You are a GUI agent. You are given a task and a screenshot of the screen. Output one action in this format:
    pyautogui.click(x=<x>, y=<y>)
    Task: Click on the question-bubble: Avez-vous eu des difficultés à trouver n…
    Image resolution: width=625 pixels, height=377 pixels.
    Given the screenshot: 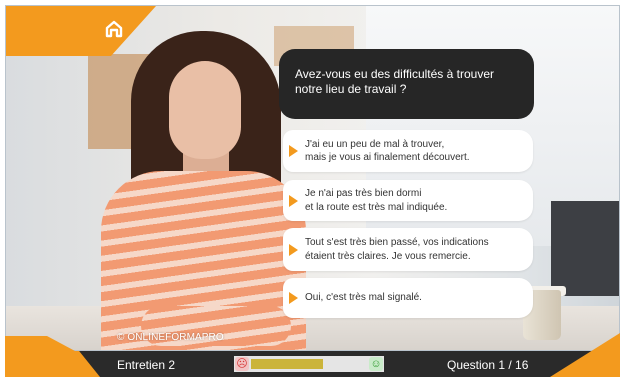 What is the action you would take?
    pyautogui.click(x=406, y=84)
    